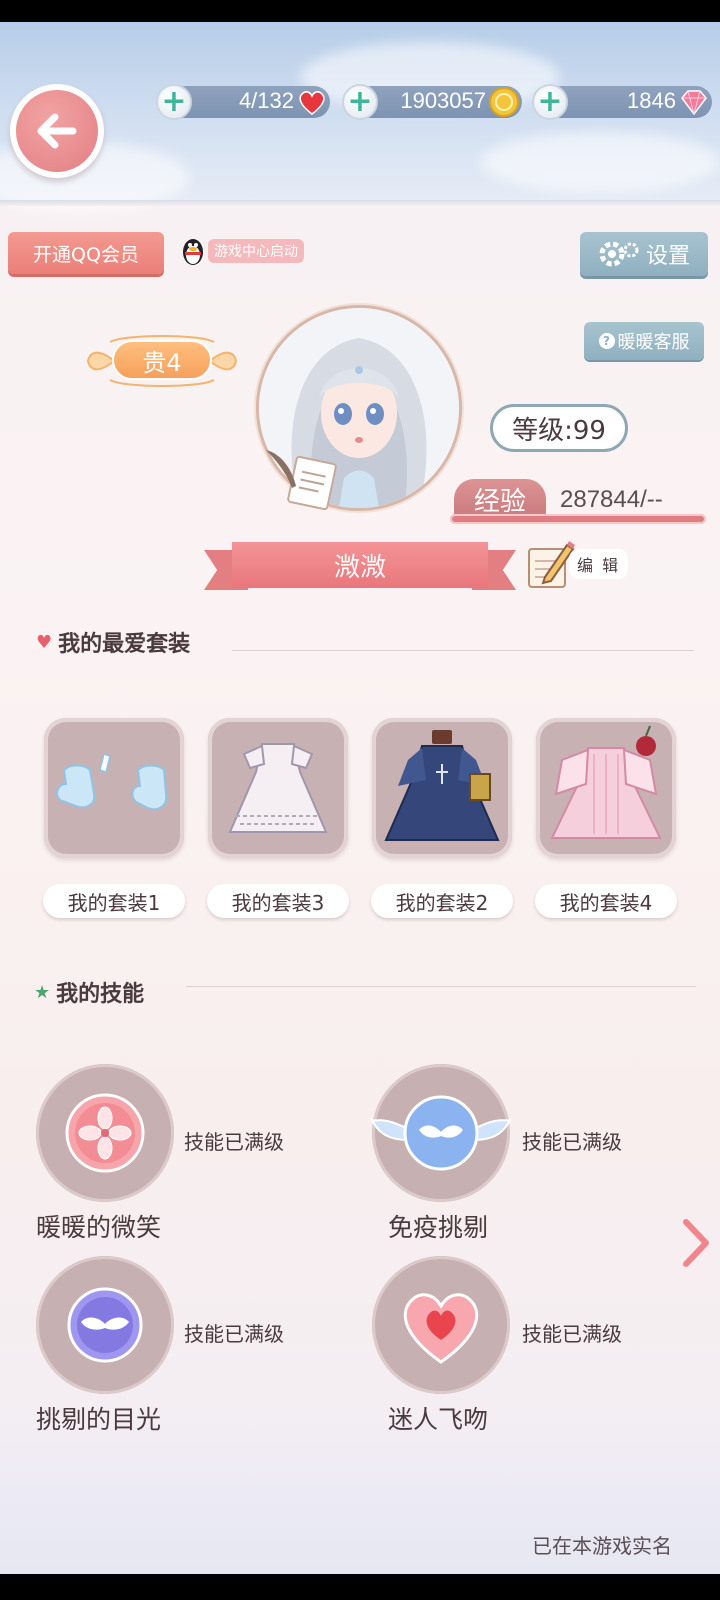 Image resolution: width=720 pixels, height=1600 pixels. What do you see at coordinates (667, 256) in the screenshot?
I see `settings-label: 设置` at bounding box center [667, 256].